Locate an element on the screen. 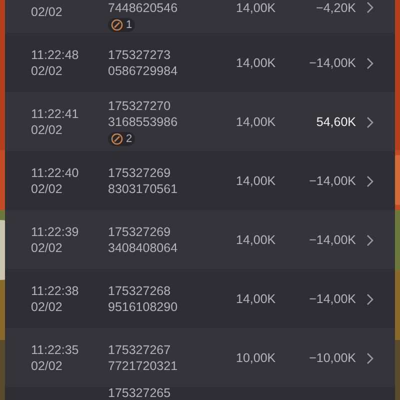 The width and height of the screenshot is (400, 400). transaction-row: 11:22:40 02/02 175327269 8303170561 14,00K −14,00K is located at coordinates (200, 180).